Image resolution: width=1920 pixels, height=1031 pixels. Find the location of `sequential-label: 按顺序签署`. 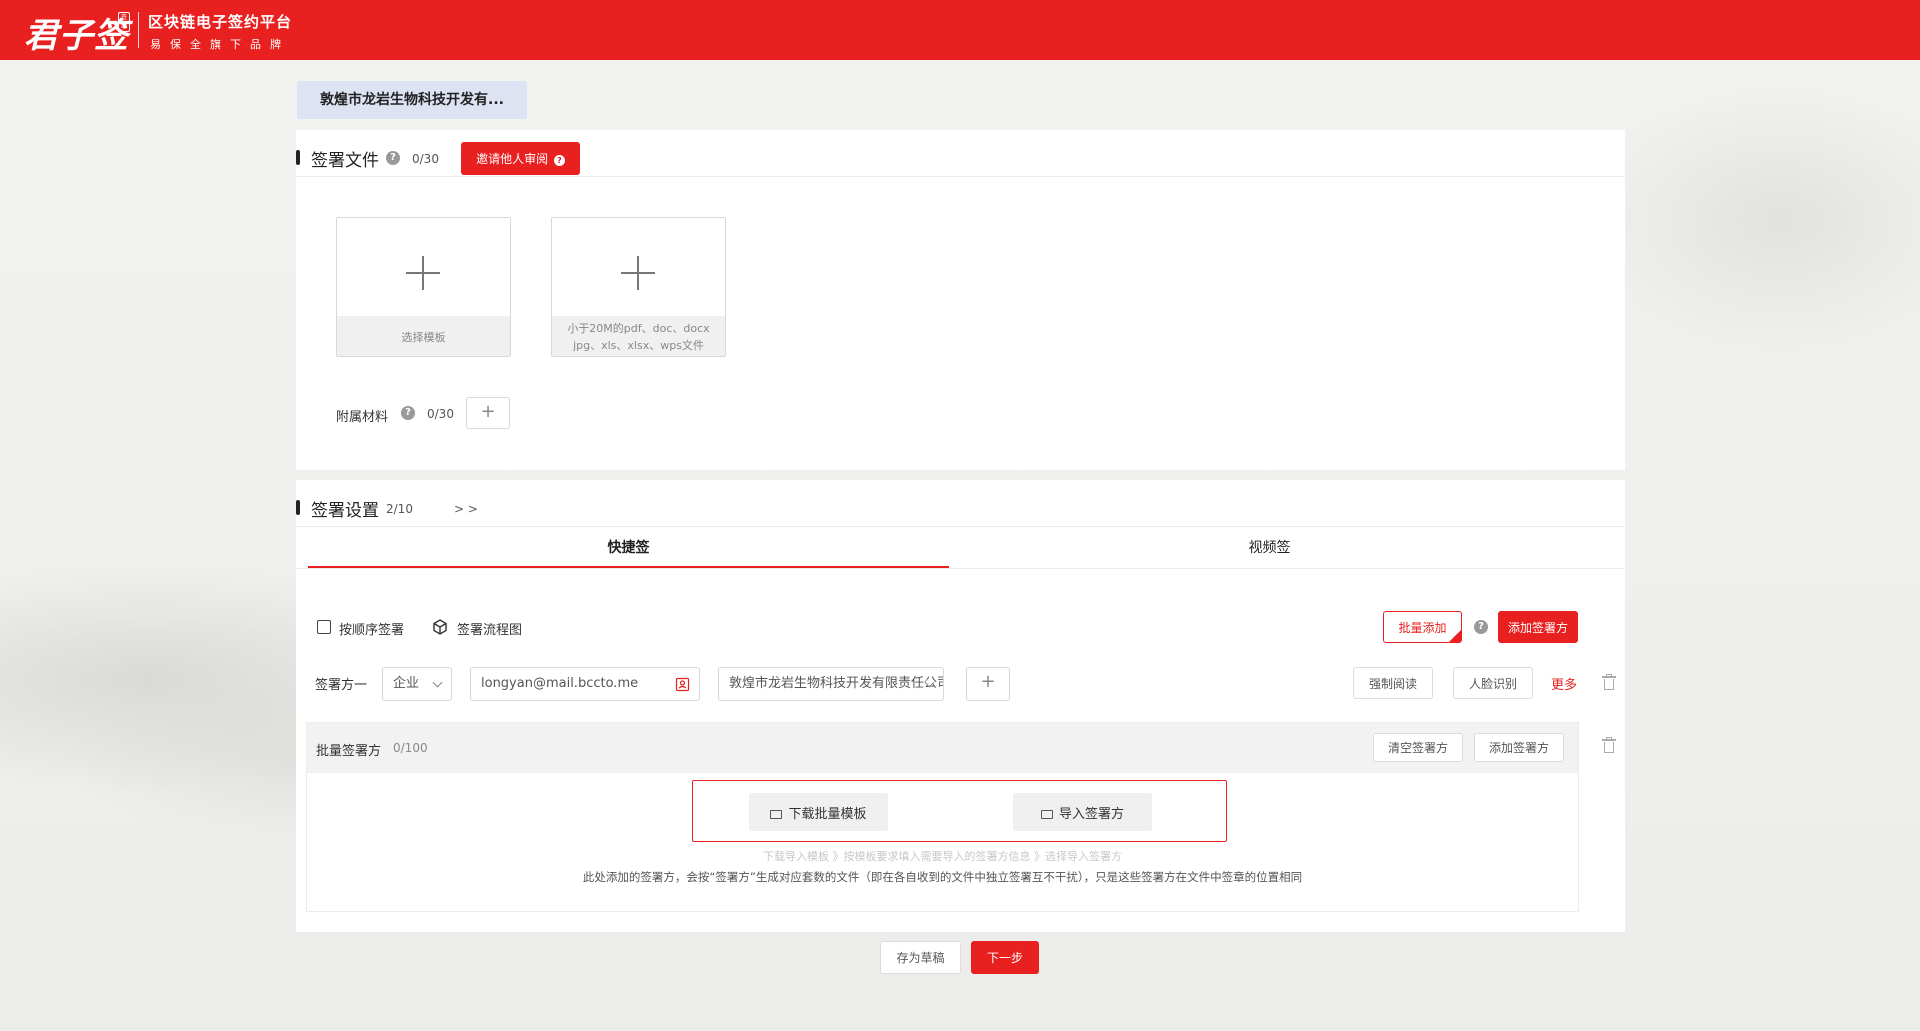

sequential-label: 按顺序签署 is located at coordinates (372, 630).